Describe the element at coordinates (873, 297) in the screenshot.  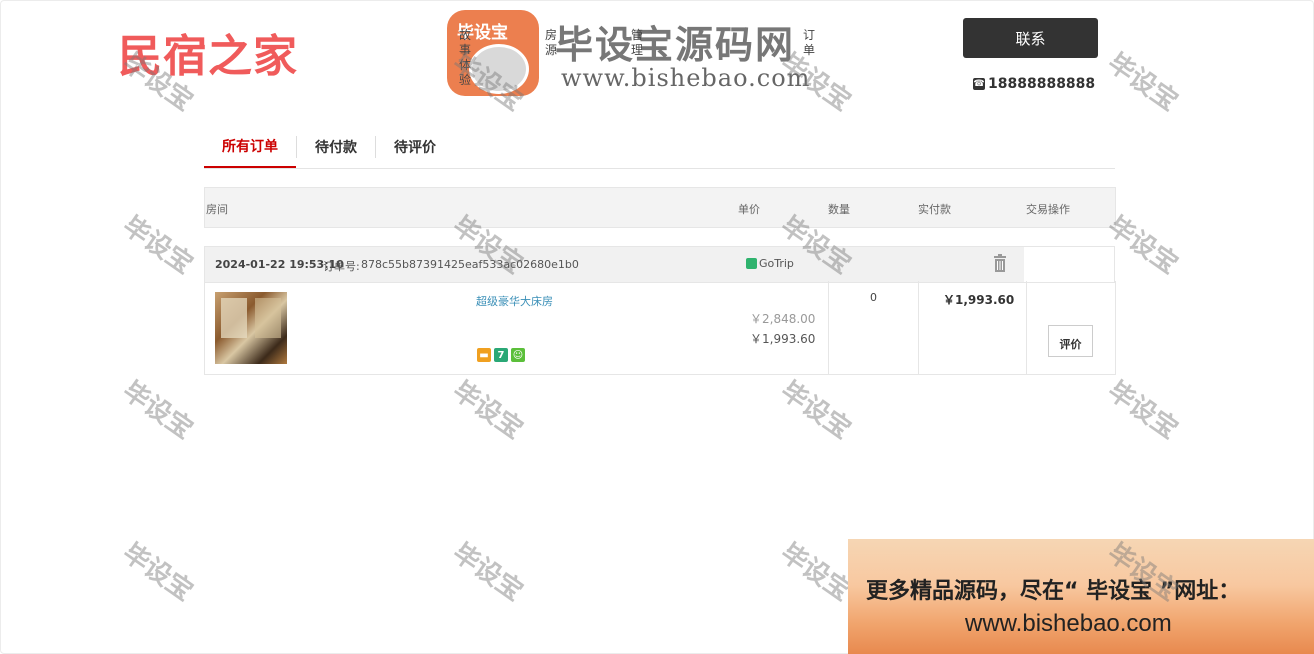
I see `quantity-value: 0` at that location.